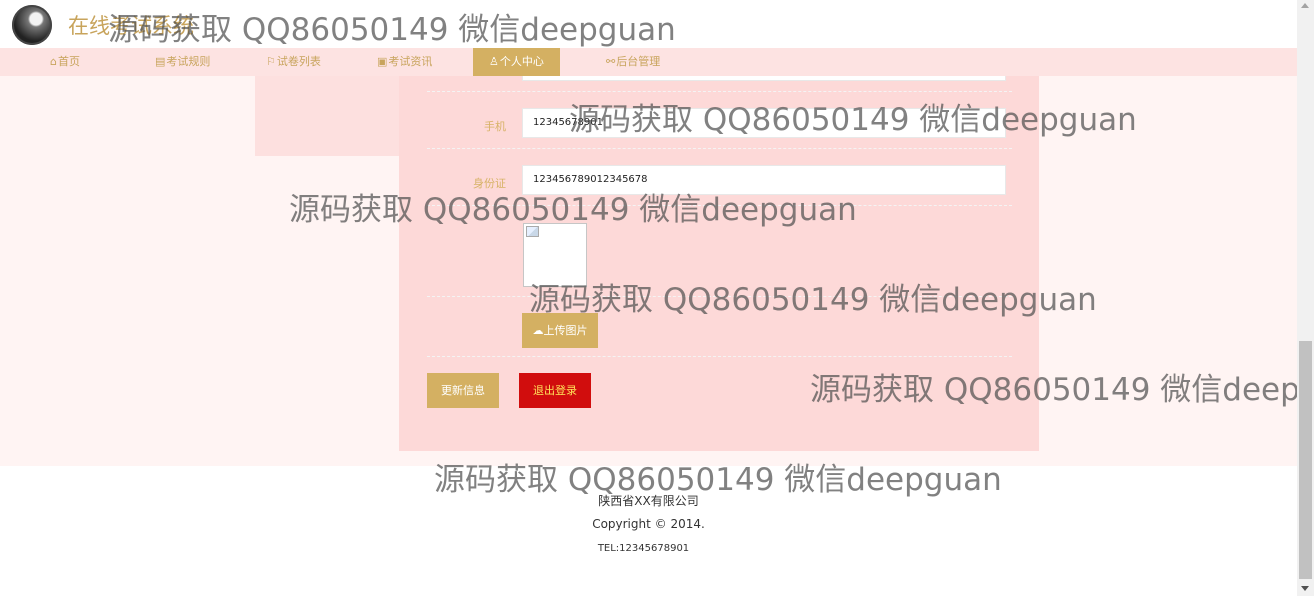 The image size is (1314, 596). What do you see at coordinates (489, 183) in the screenshot?
I see `idcard-label: 身份证` at bounding box center [489, 183].